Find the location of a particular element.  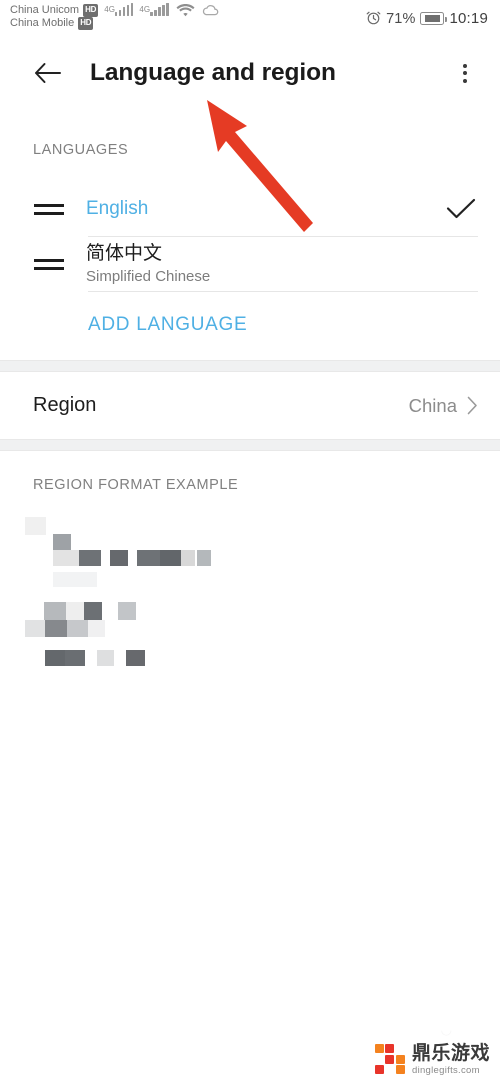

hd-badge-secondary: HD is located at coordinates (86, 23).